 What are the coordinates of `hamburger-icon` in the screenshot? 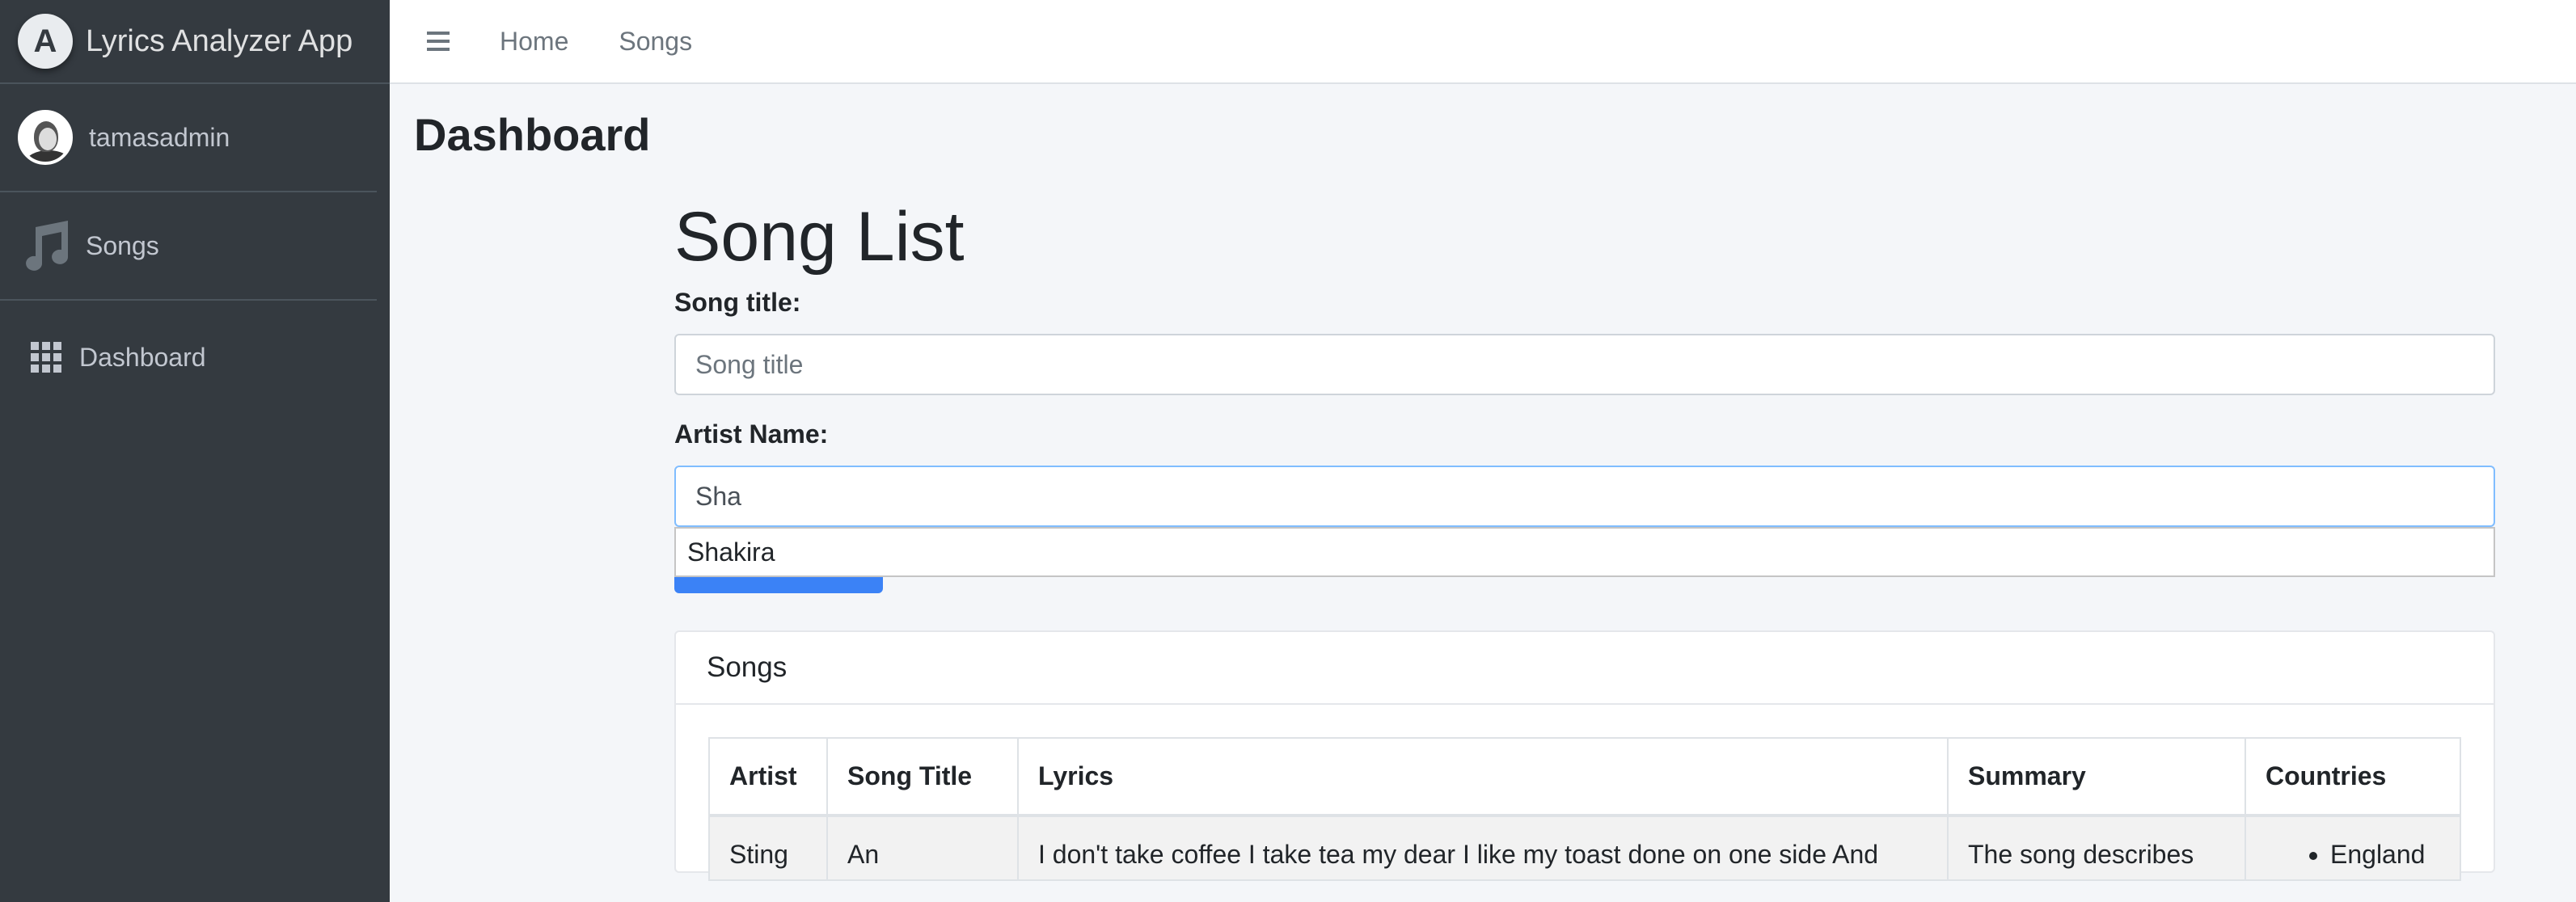 It's located at (438, 42).